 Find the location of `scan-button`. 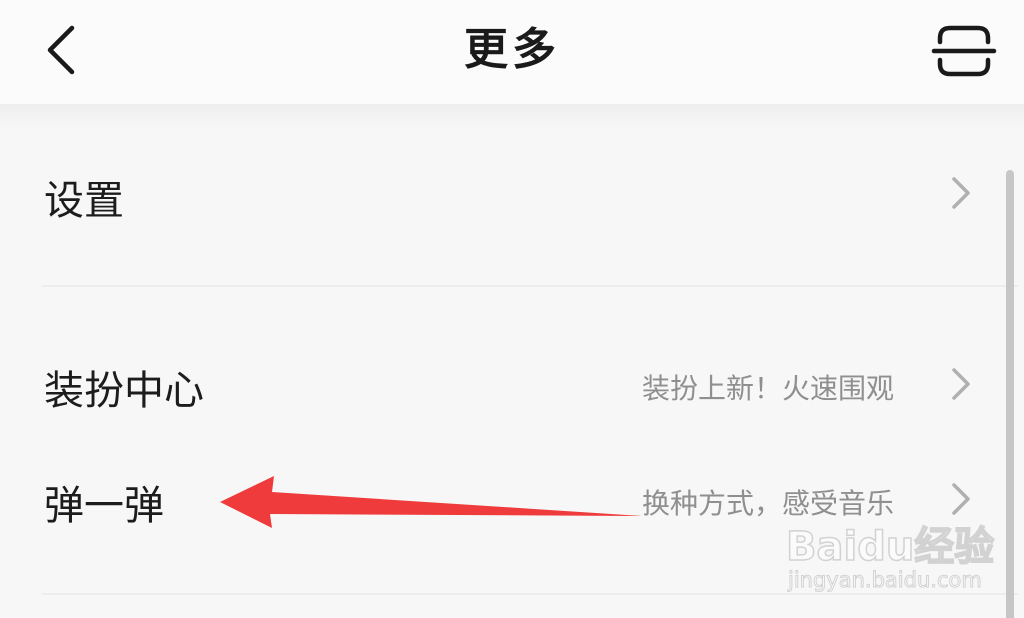

scan-button is located at coordinates (964, 50).